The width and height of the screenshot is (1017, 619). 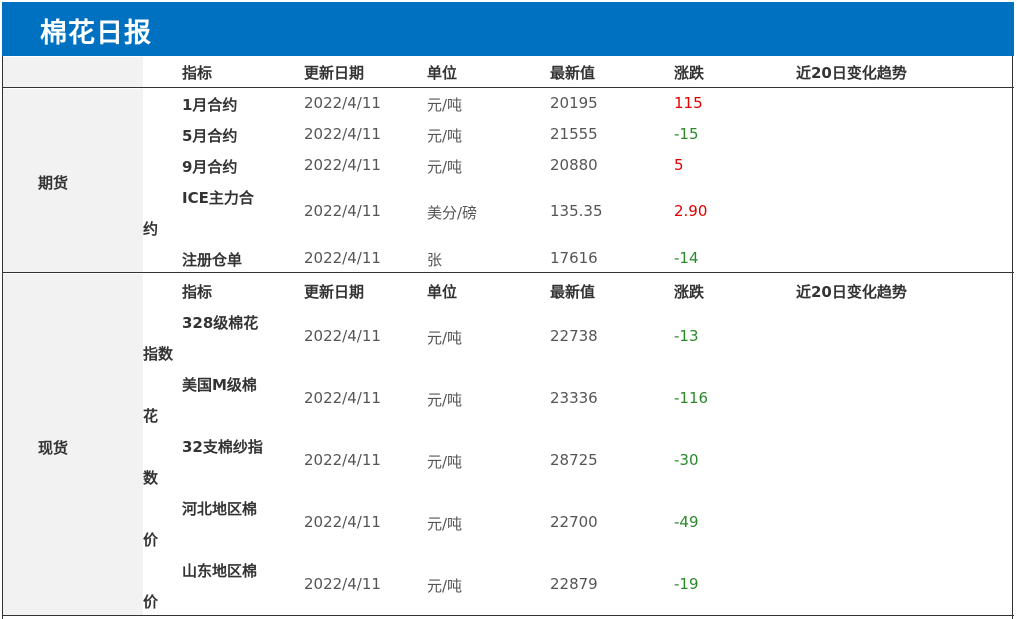 I want to click on change-value: 5, so click(x=679, y=165).